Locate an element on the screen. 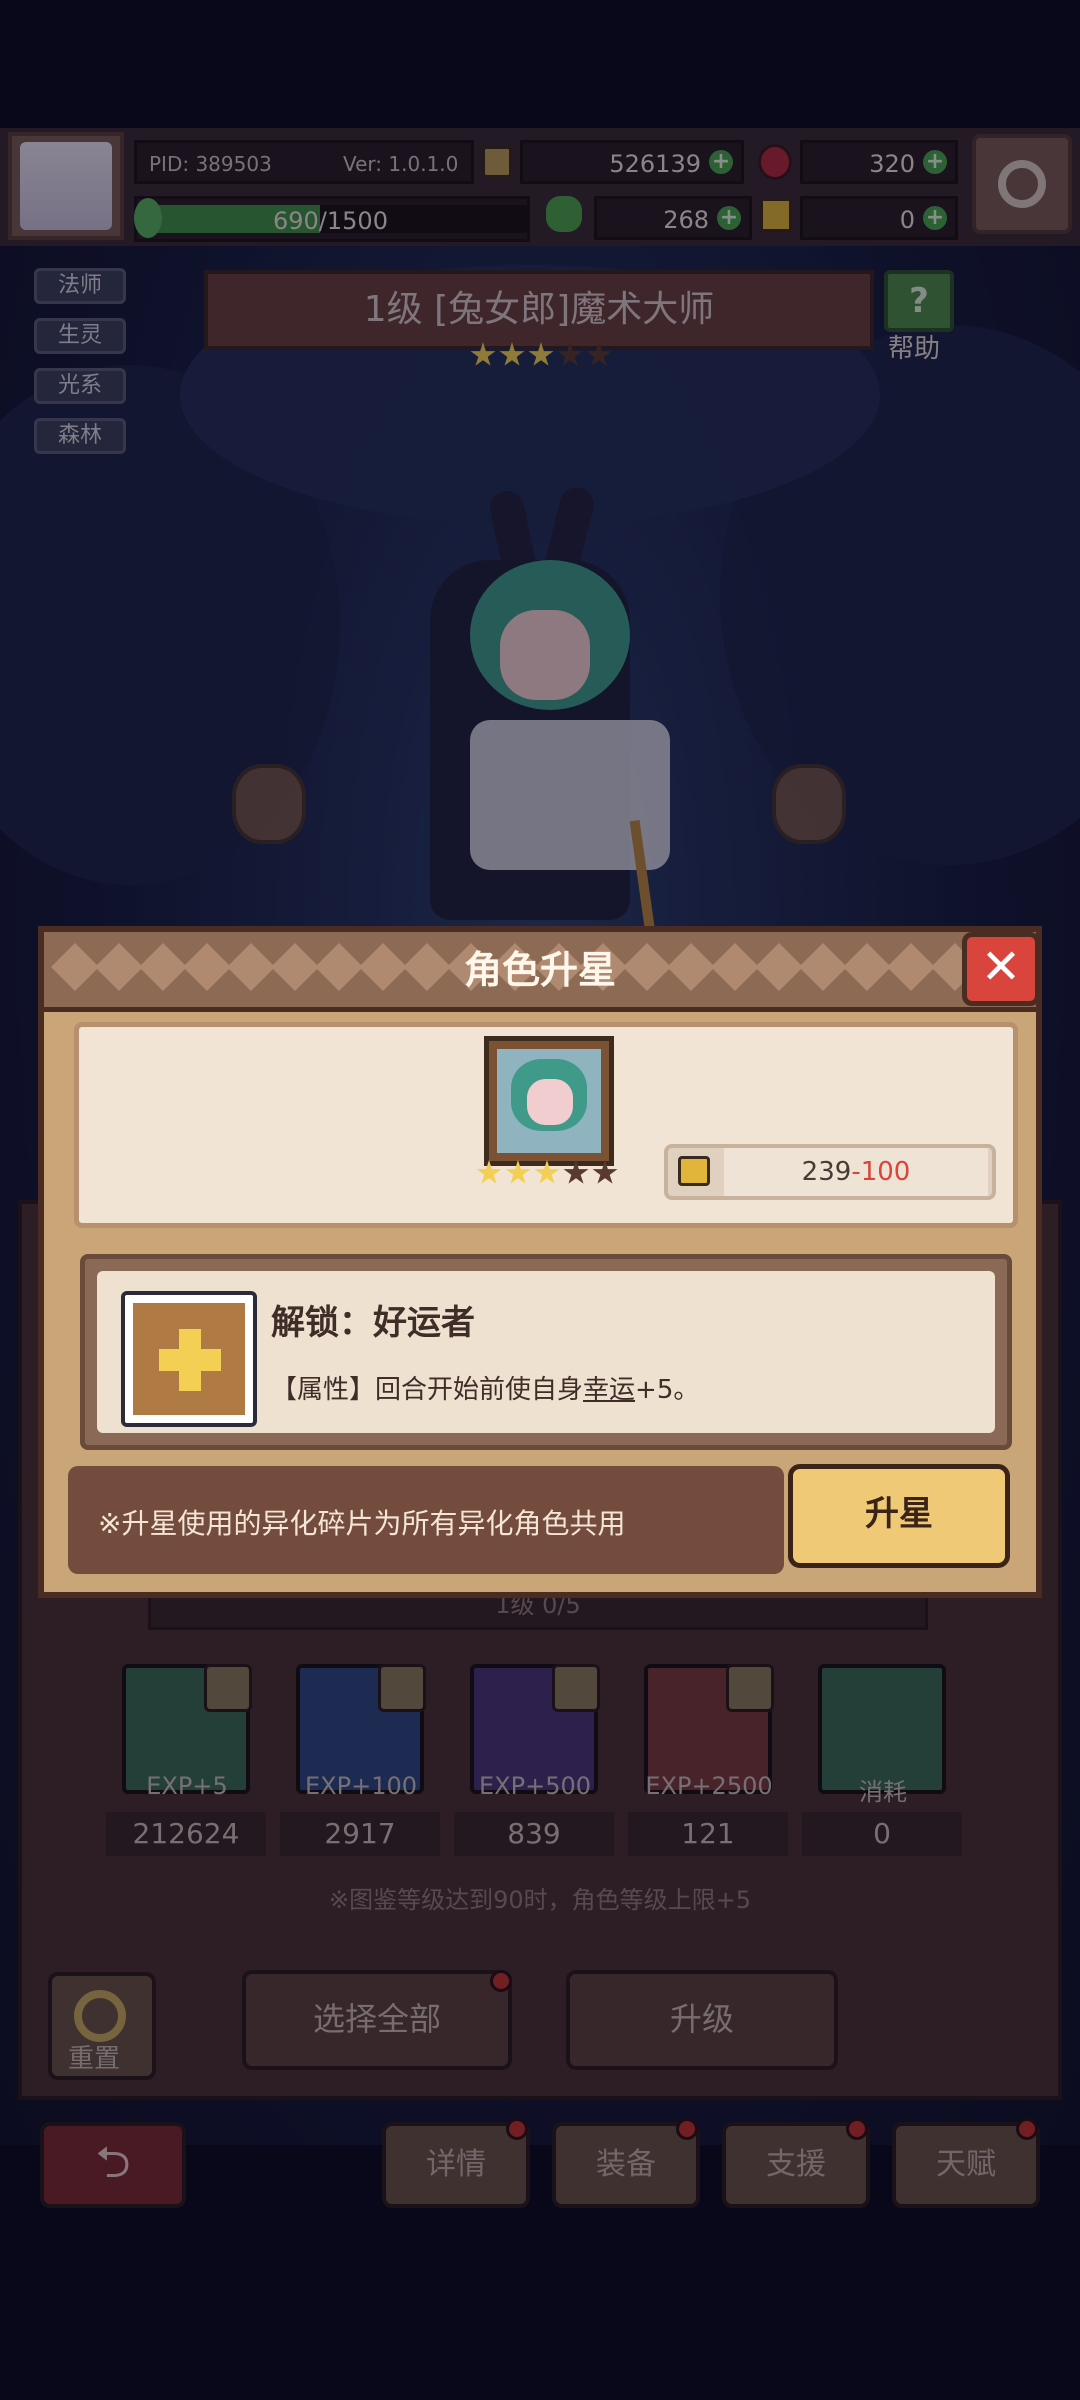  unlock-desc-prefix: 【属性】回合开始前使自身 is located at coordinates (427, 1390).